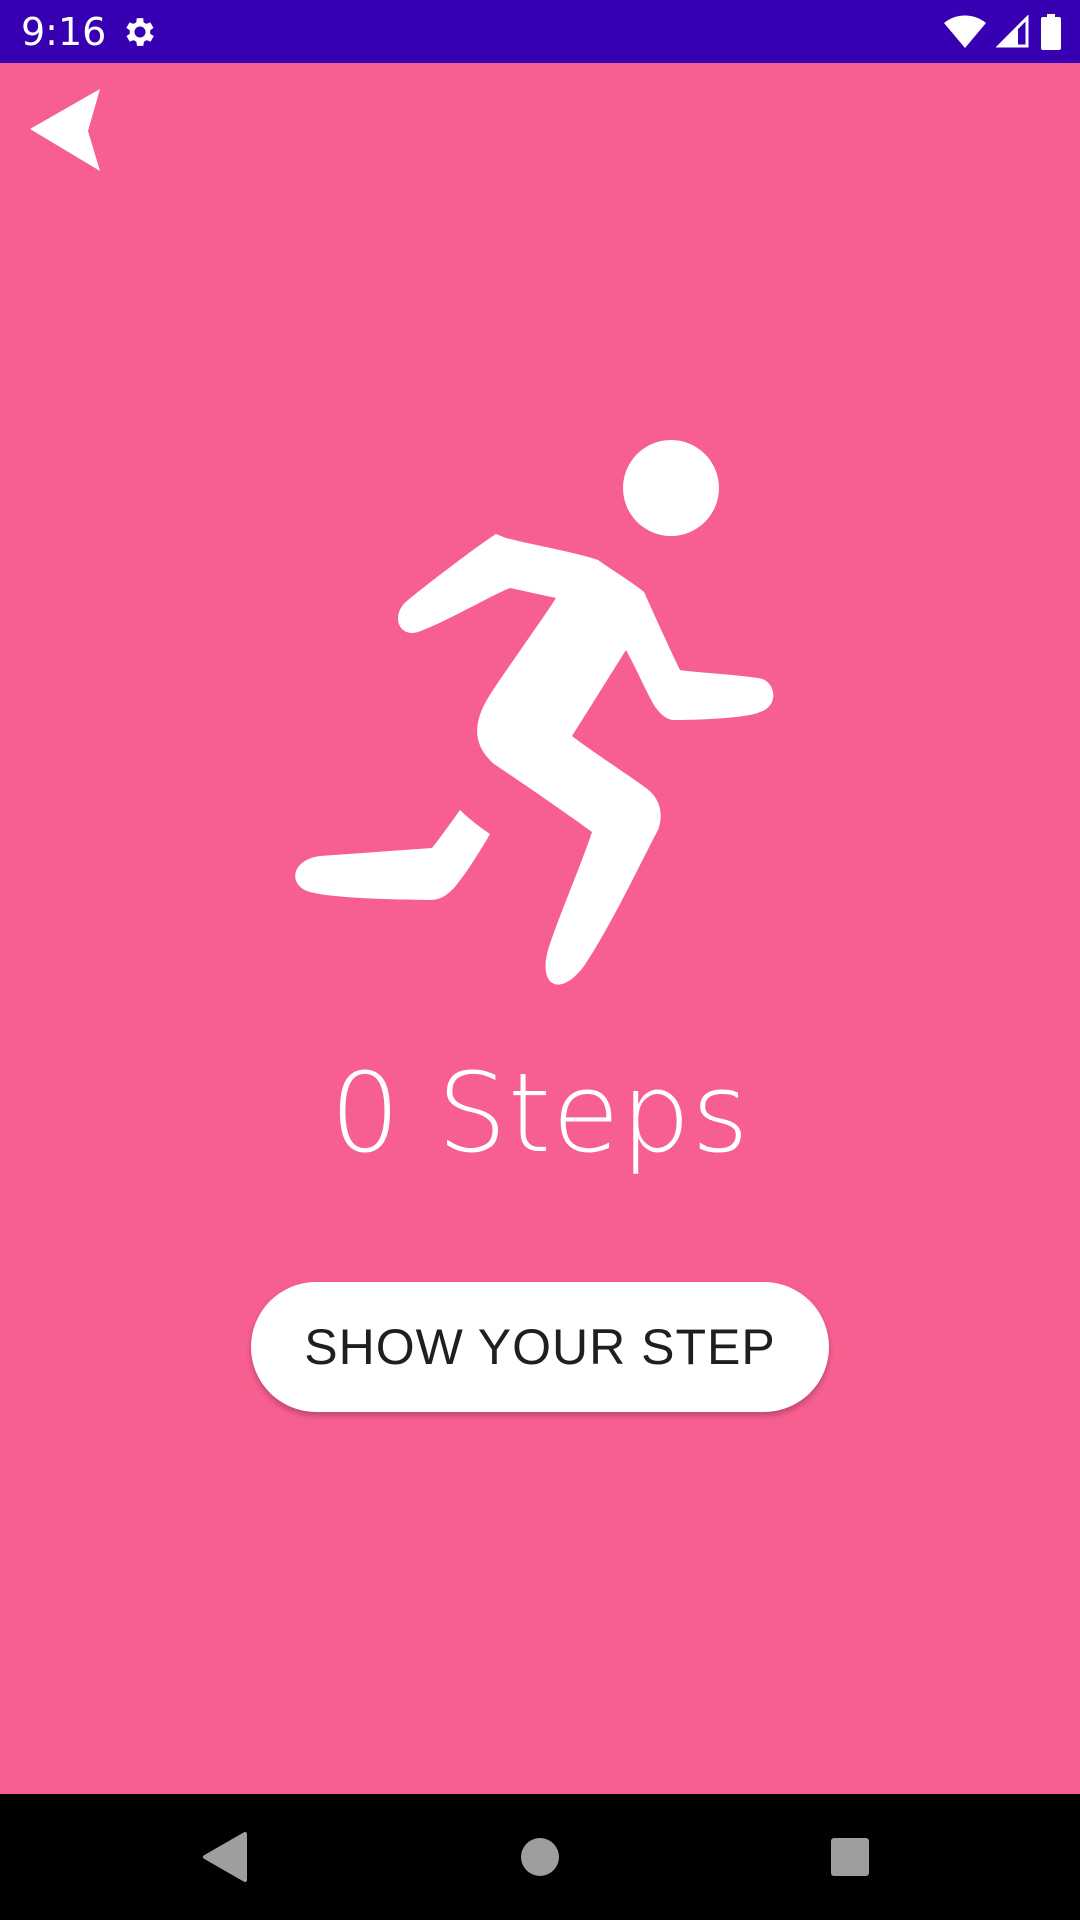  Describe the element at coordinates (226, 1857) in the screenshot. I see `nav-back-icon` at that location.